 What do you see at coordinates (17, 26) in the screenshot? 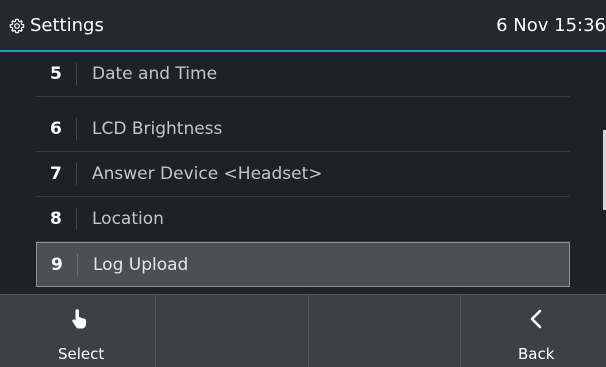
I see `gear-icon` at bounding box center [17, 26].